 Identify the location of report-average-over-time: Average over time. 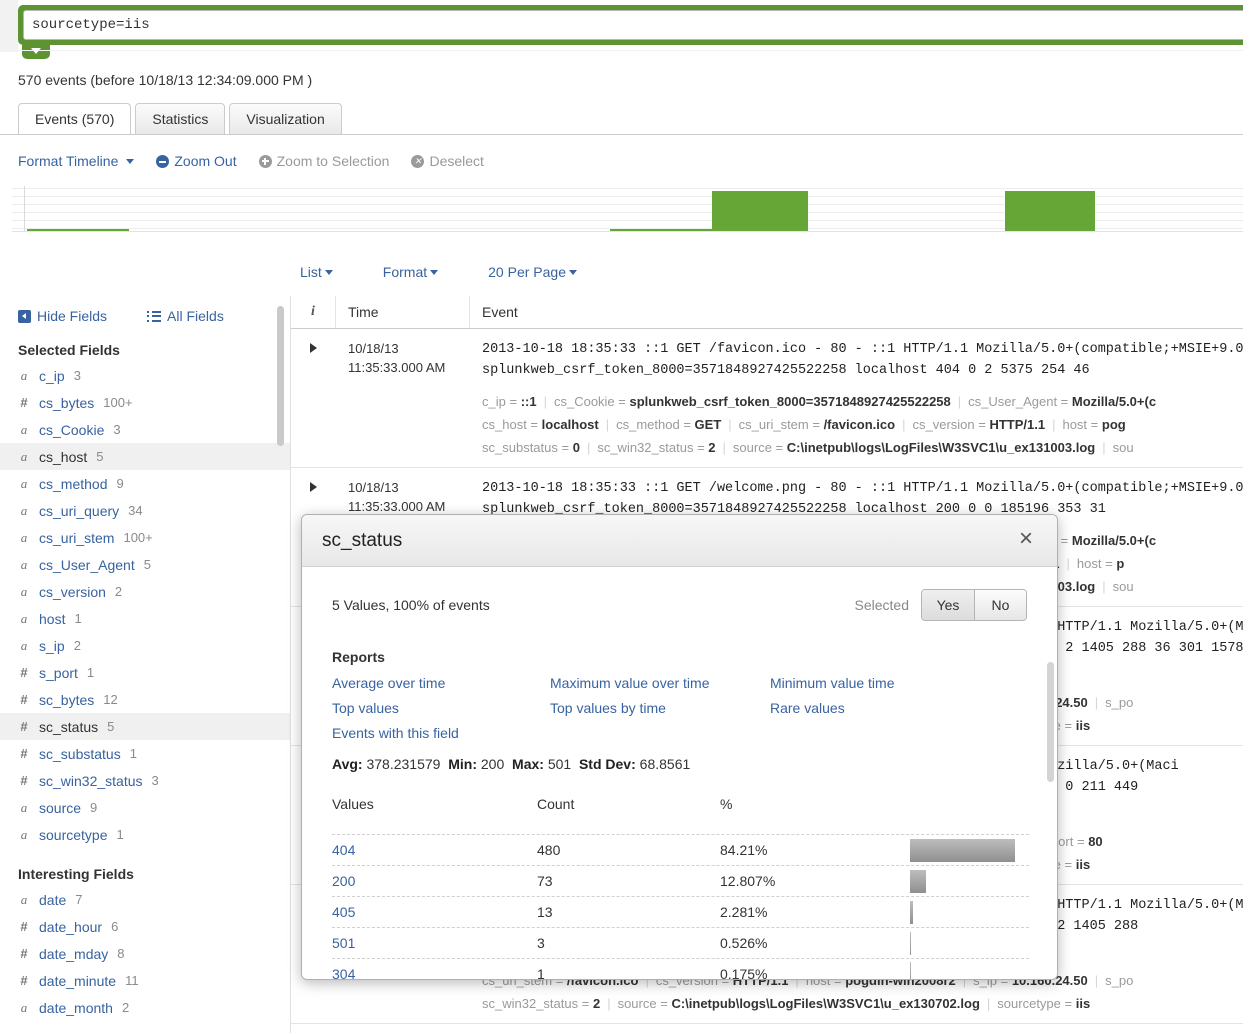
(441, 683).